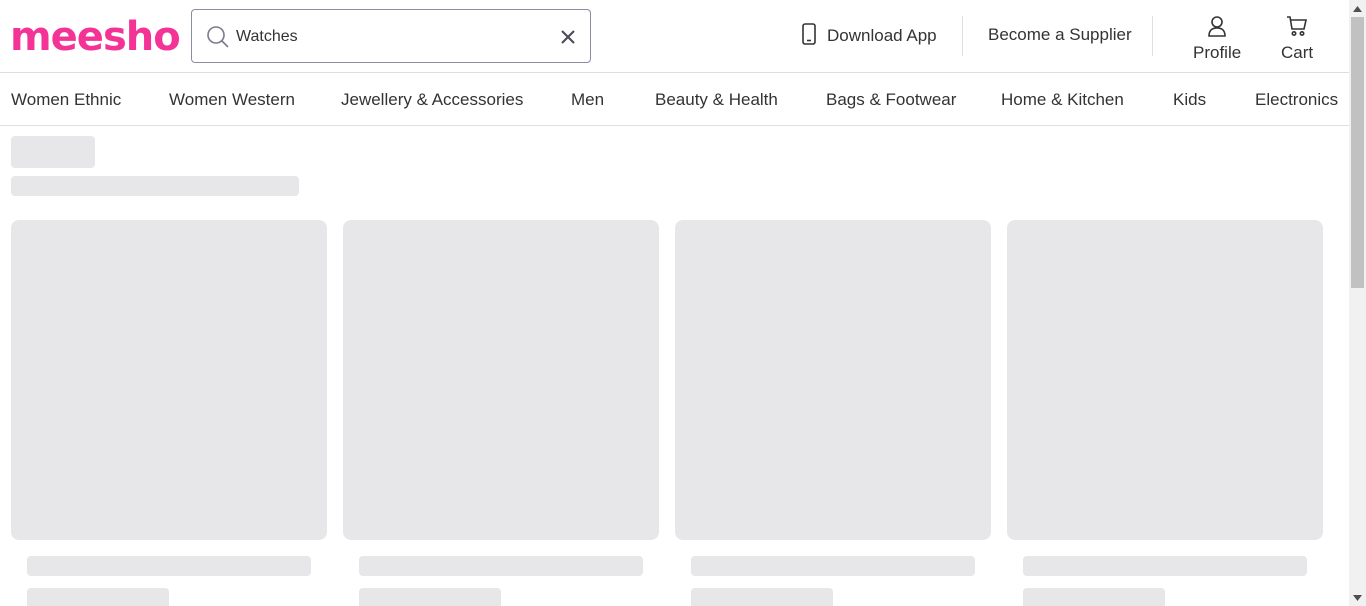 This screenshot has height=606, width=1366. What do you see at coordinates (716, 100) in the screenshot?
I see `nav-item-beauty-health: Beauty & Health` at bounding box center [716, 100].